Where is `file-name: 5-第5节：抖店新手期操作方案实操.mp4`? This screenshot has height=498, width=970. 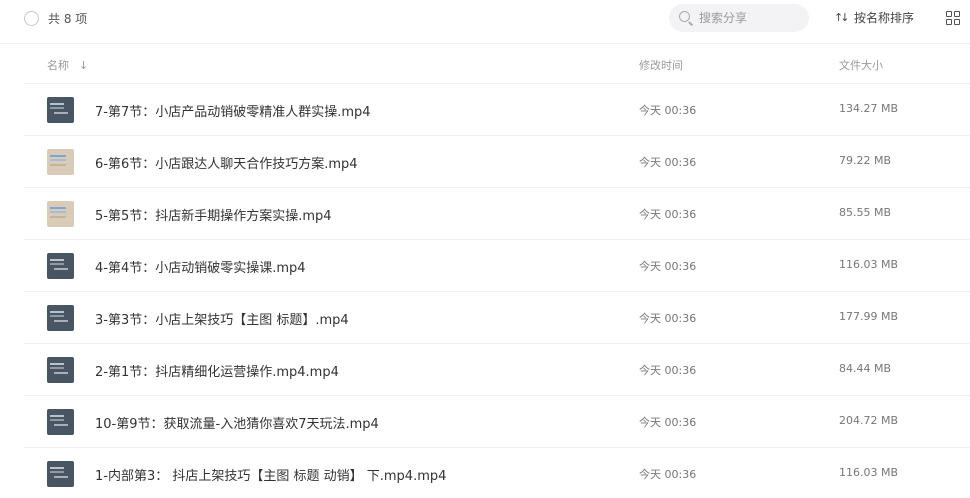
file-name: 5-第5节：抖店新手期操作方案实操.mp4 is located at coordinates (213, 214).